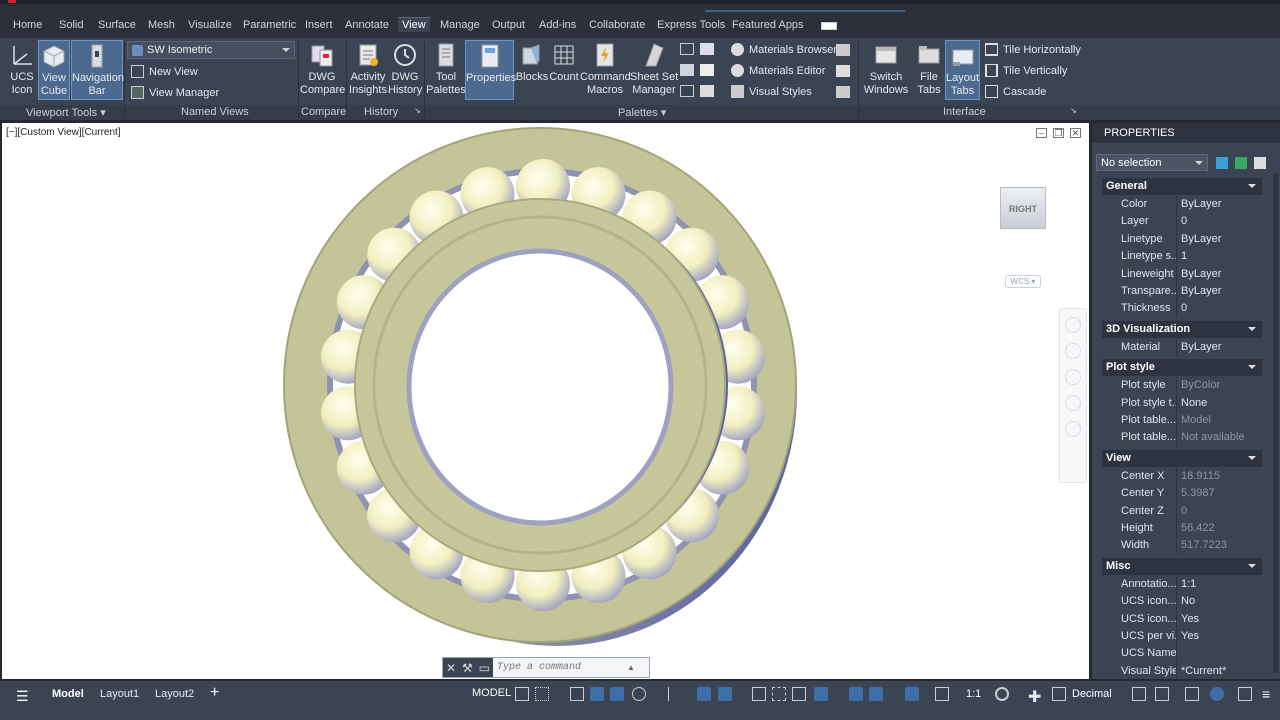 This screenshot has width=1280, height=720. Describe the element at coordinates (704, 694) in the screenshot. I see `object-snap-tracking-icon` at that location.